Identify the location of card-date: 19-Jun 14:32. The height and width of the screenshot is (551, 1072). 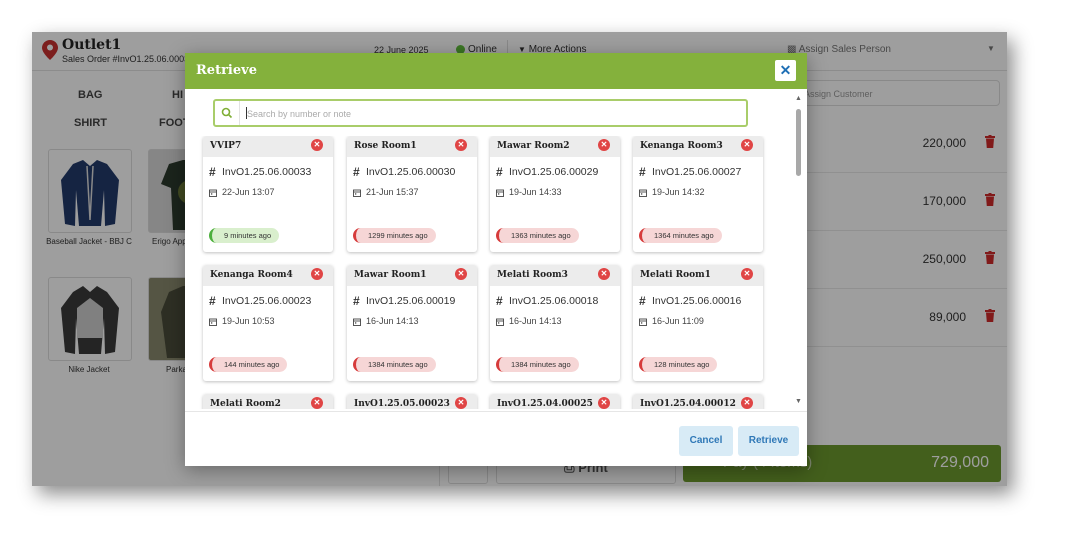
(678, 192).